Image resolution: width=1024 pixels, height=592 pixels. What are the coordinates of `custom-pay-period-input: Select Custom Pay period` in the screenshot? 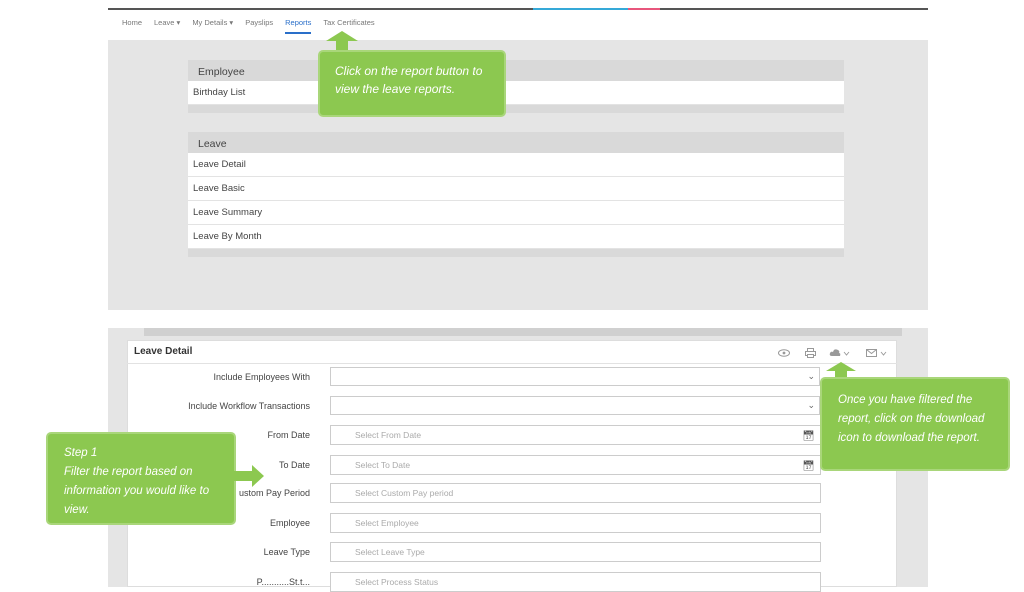 It's located at (575, 493).